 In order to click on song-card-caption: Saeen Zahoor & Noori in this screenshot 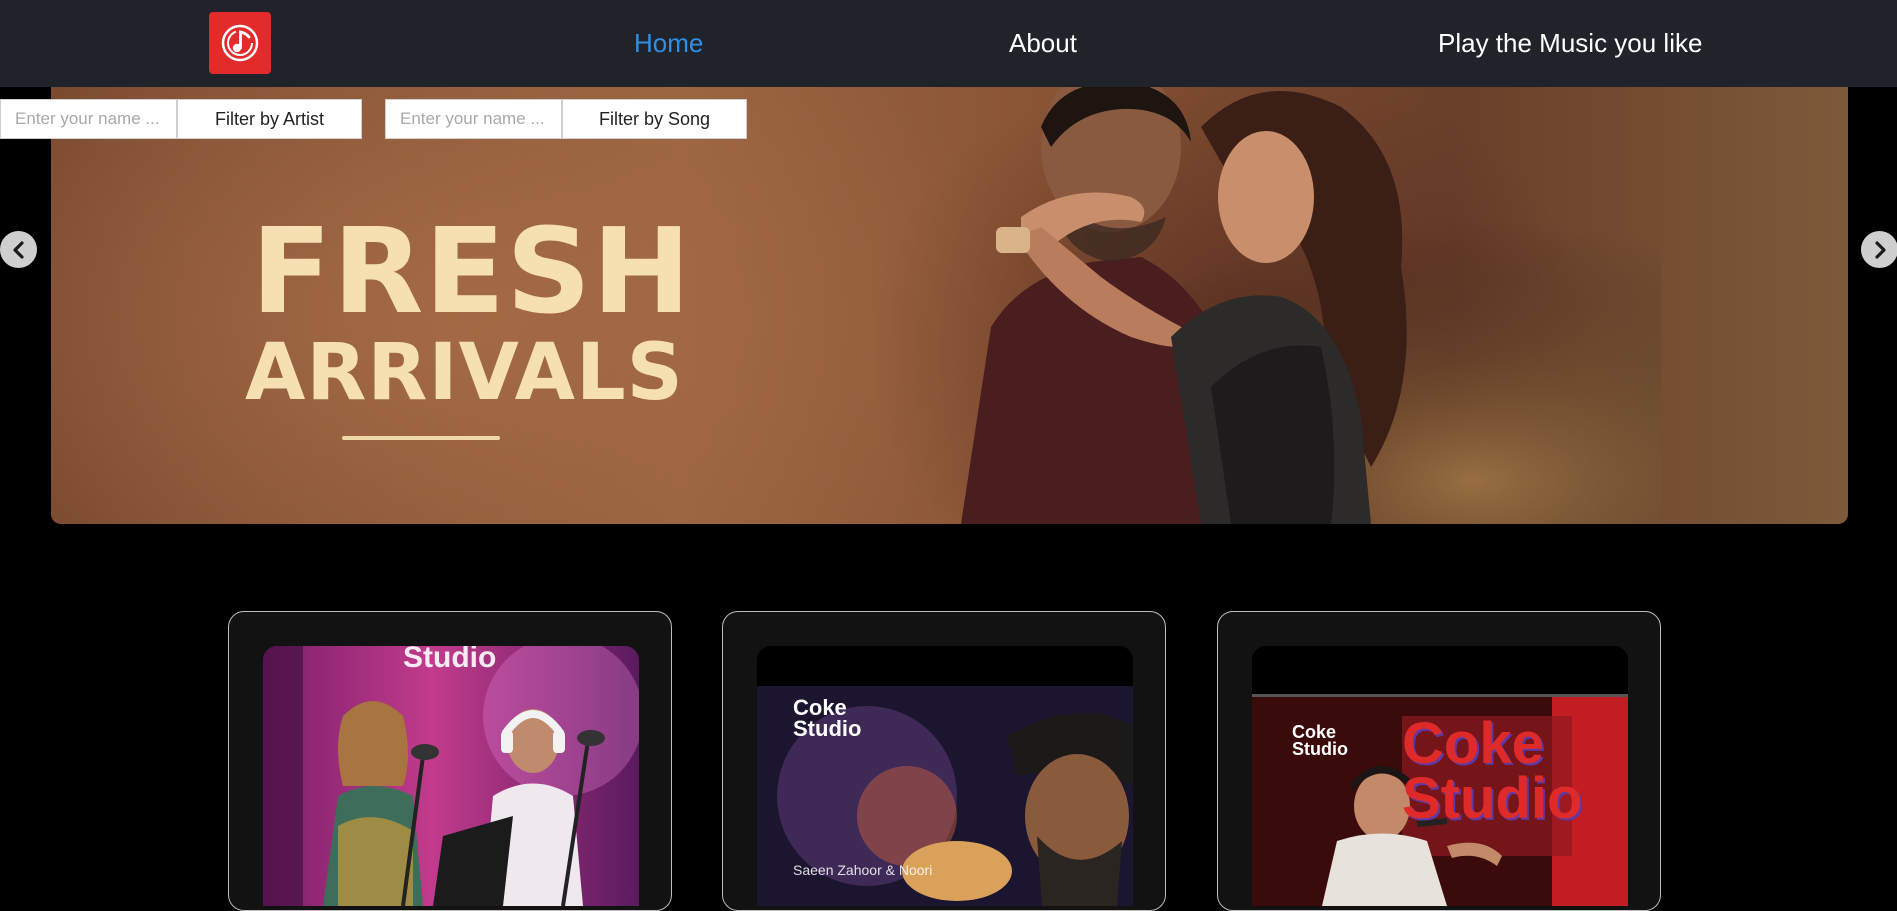, I will do `click(863, 870)`.